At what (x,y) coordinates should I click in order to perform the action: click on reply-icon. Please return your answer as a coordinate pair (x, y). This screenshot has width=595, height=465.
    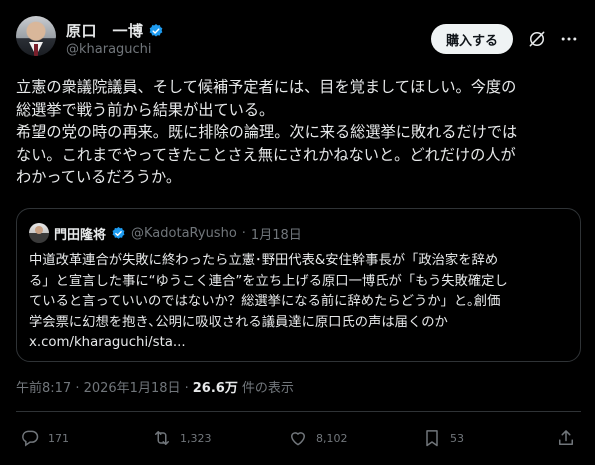
    Looking at the image, I should click on (30, 438).